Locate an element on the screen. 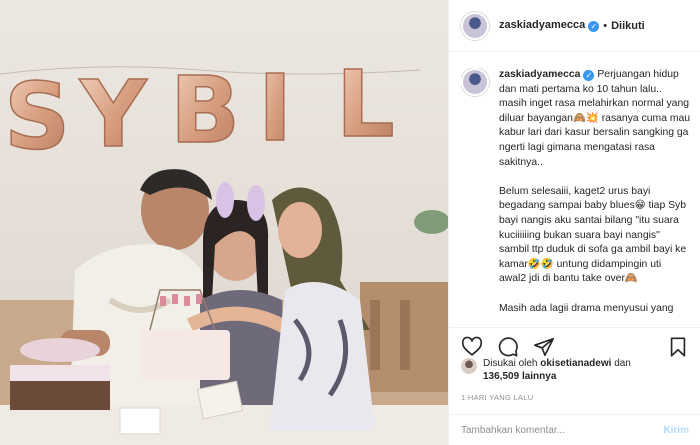  balloon-letter-i: I is located at coordinates (275, 108).